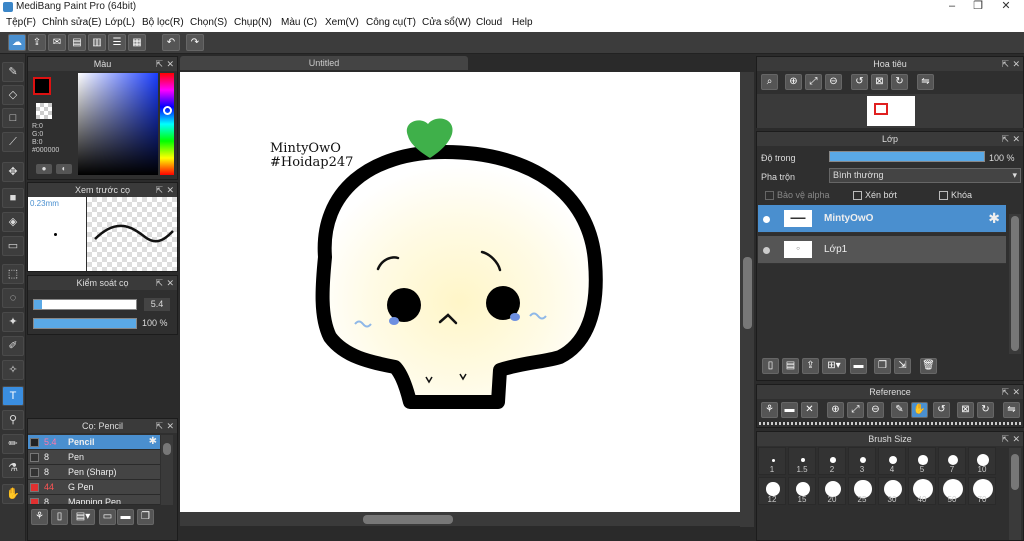 Image resolution: width=1024 pixels, height=541 pixels. What do you see at coordinates (72, 22) in the screenshot?
I see `menu-edit: Chỉnh sửa(E)` at bounding box center [72, 22].